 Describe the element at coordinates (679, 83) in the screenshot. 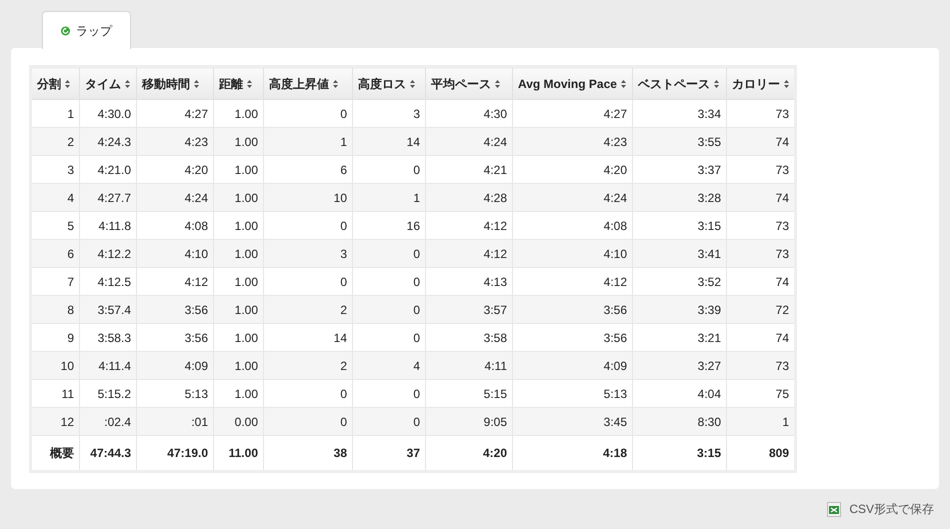

I see `column-header: ベストペース` at that location.